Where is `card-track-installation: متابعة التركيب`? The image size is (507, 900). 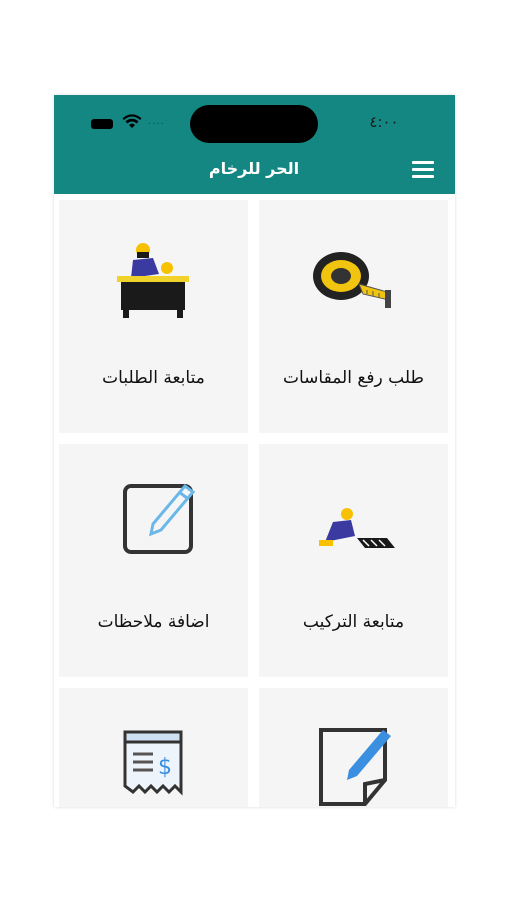
card-track-installation: متابعة التركيب is located at coordinates (353, 560).